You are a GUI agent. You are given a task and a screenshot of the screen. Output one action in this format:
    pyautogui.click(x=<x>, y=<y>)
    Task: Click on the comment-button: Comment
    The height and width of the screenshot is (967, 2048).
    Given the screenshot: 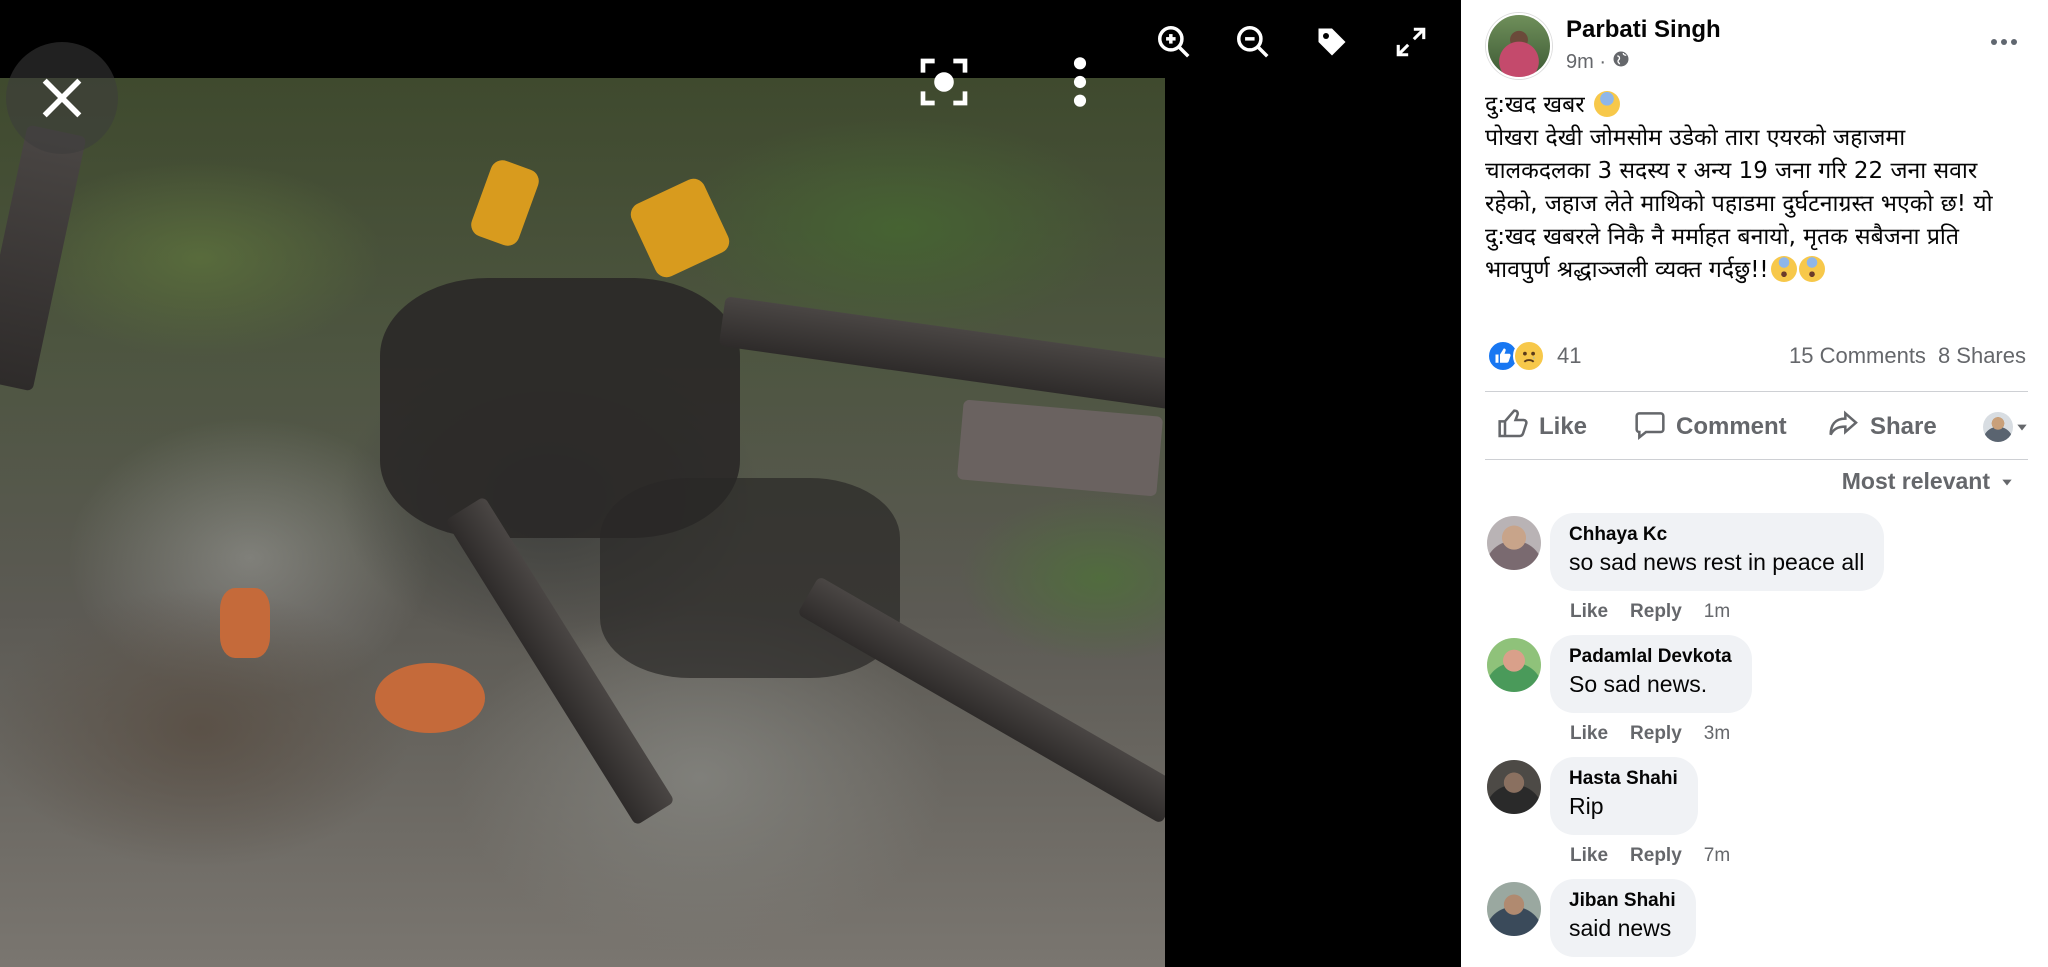 What is the action you would take?
    pyautogui.click(x=1710, y=427)
    